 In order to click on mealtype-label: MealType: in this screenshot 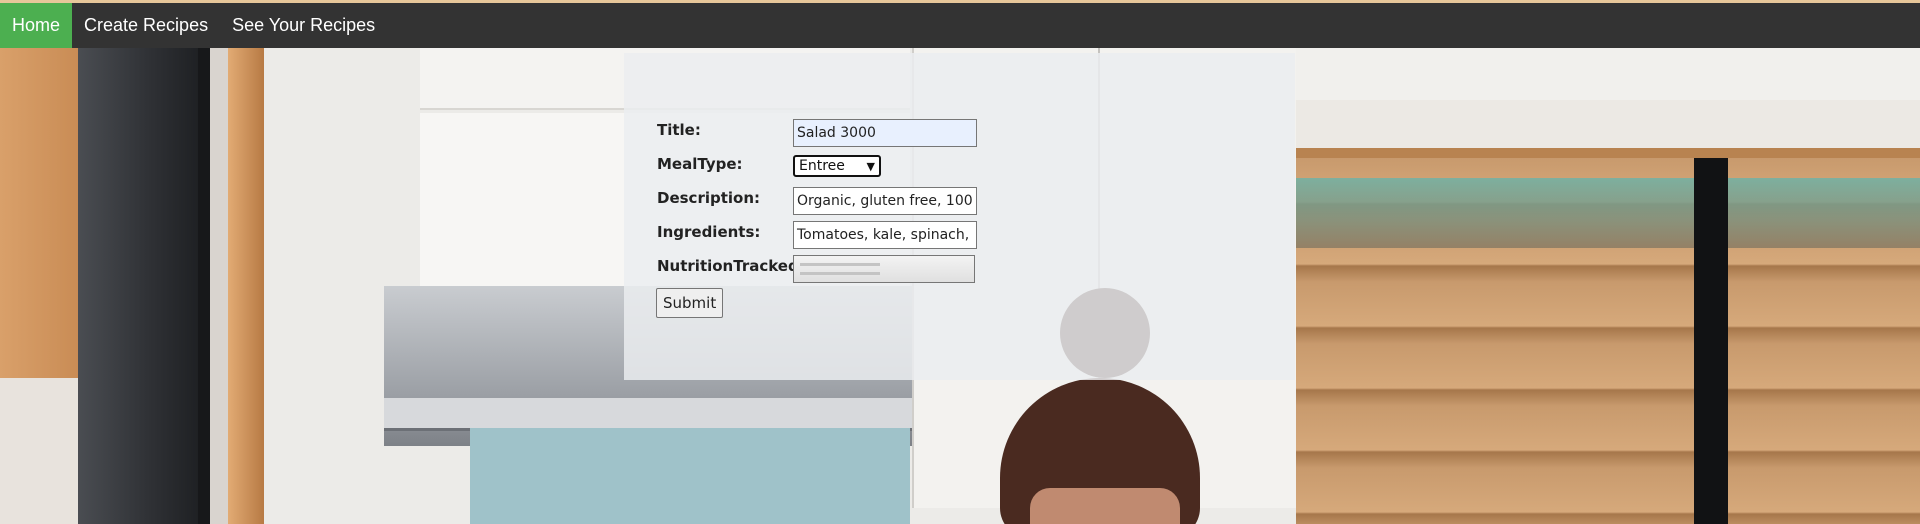, I will do `click(700, 164)`.